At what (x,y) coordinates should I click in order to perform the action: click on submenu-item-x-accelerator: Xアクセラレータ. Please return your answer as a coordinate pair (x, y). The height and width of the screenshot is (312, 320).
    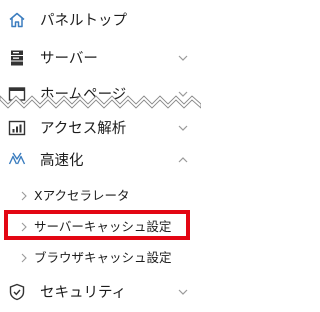
    Looking at the image, I should click on (100, 197).